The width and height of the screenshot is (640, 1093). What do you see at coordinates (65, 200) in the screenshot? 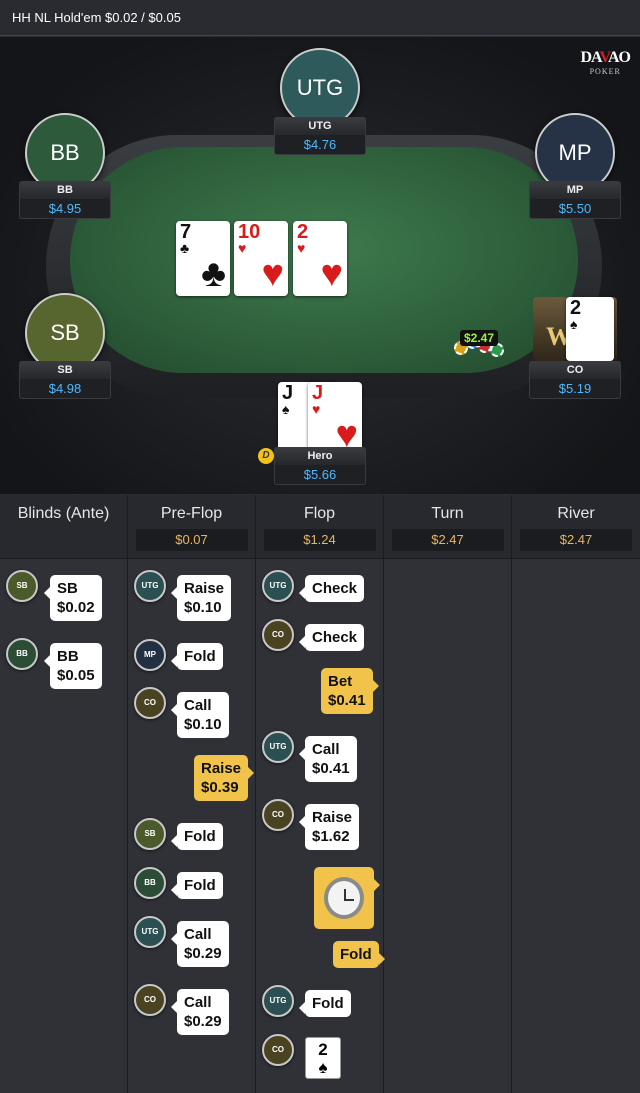
I see `seat-bb-plate: BB $4.95` at bounding box center [65, 200].